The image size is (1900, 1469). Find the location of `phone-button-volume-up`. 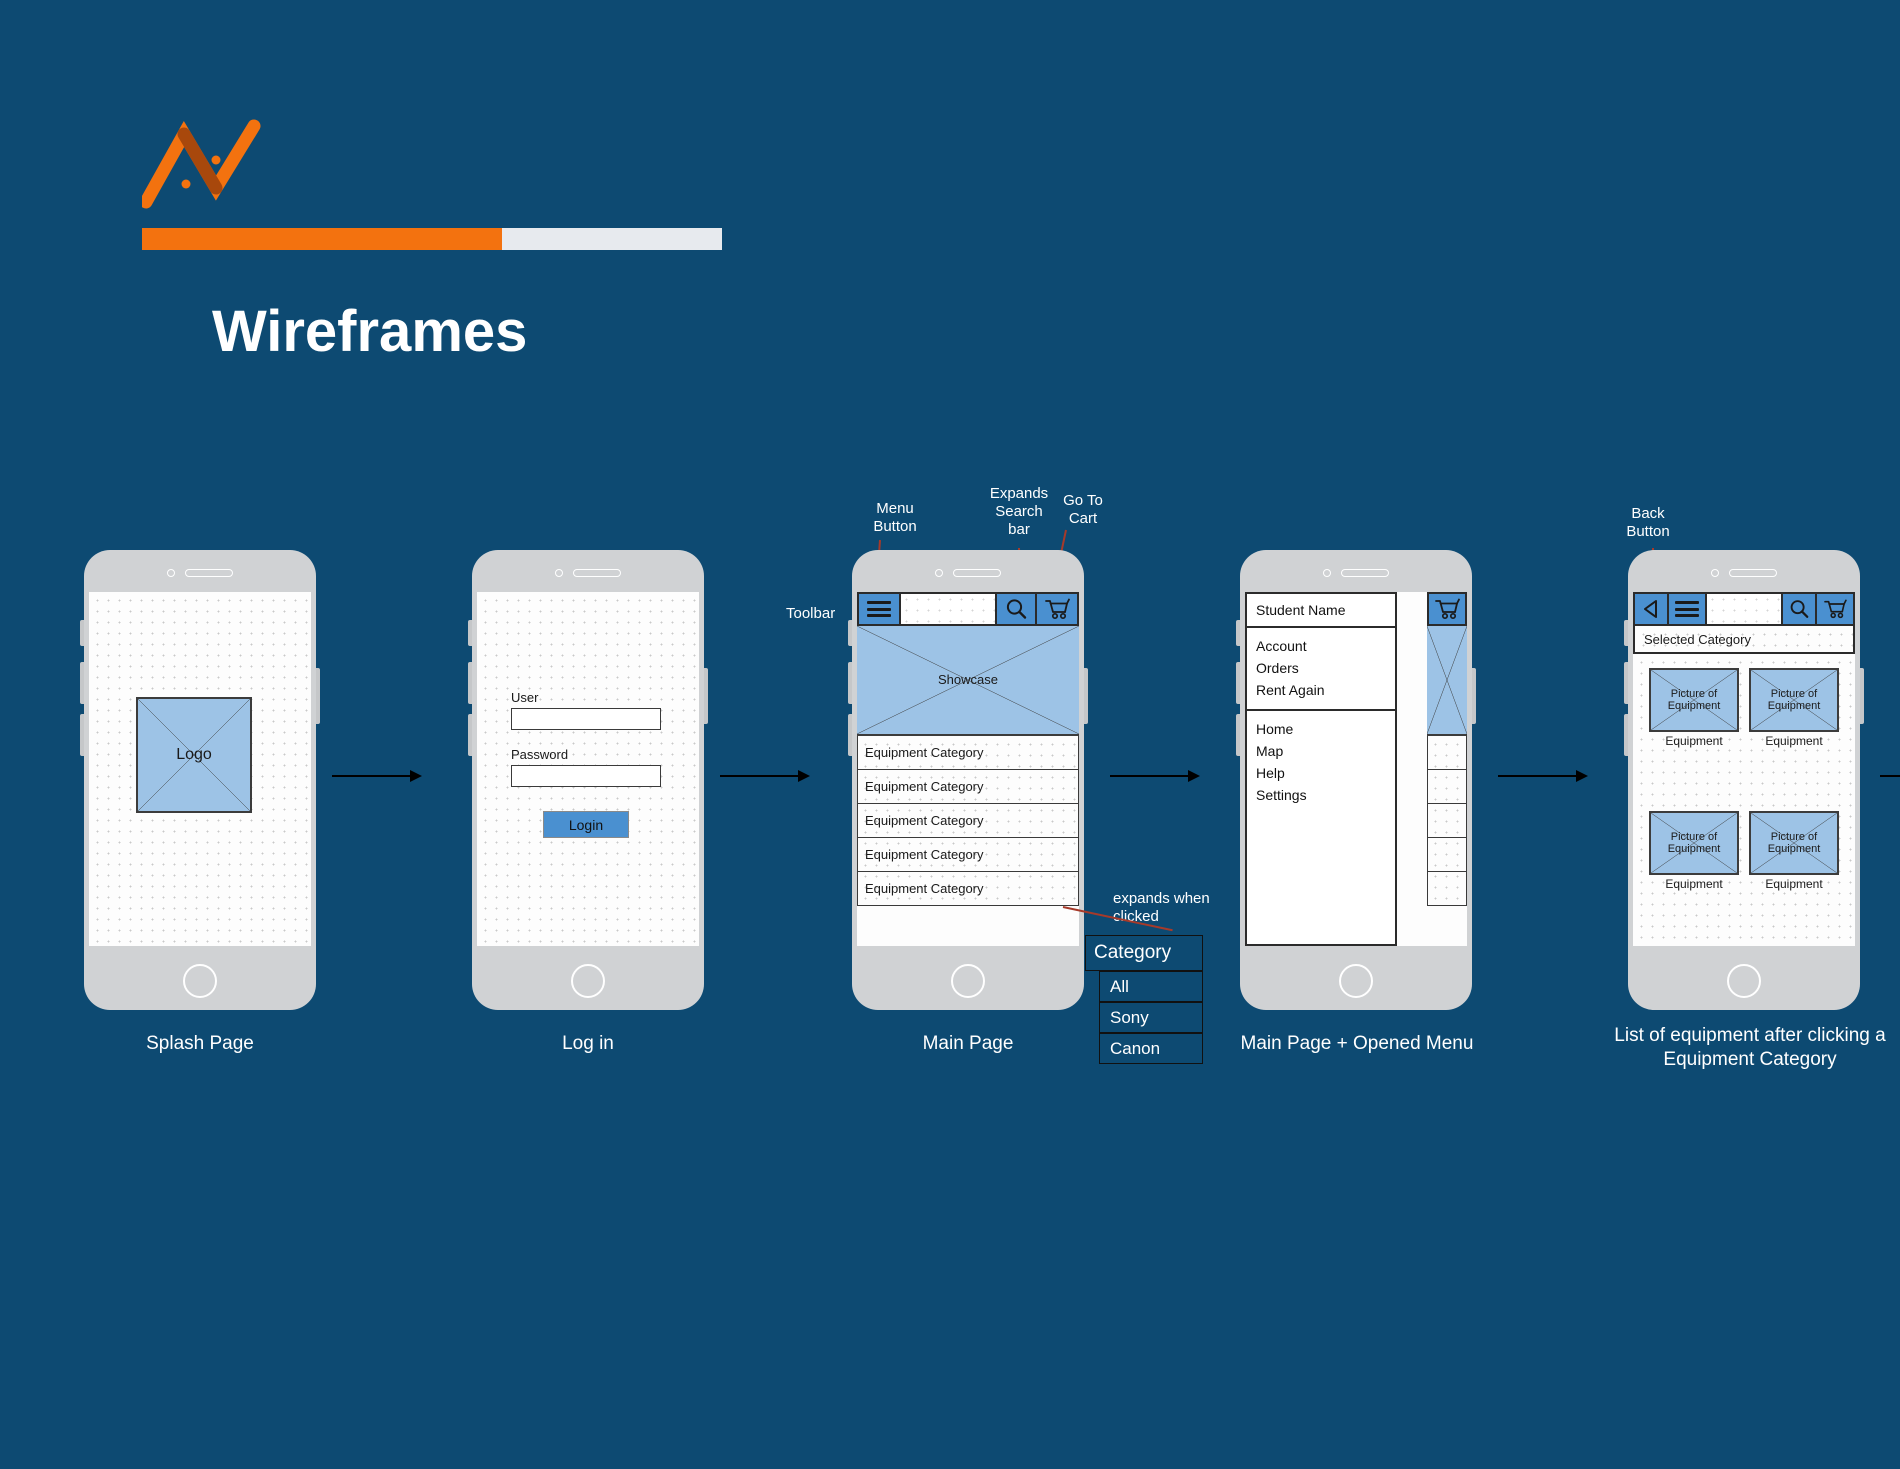

phone-button-volume-up is located at coordinates (1238, 683).